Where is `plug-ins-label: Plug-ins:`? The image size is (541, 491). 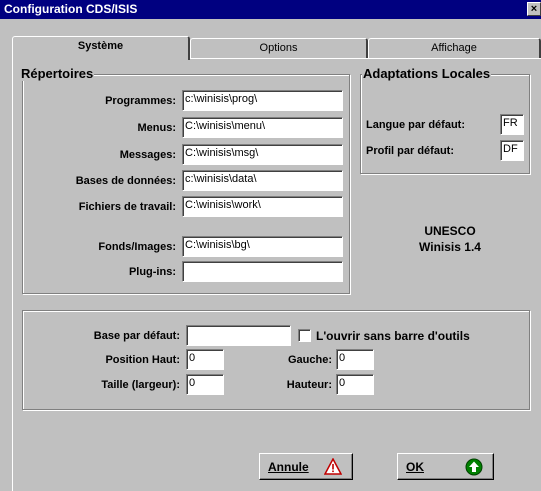
plug-ins-label: Plug-ins: is located at coordinates (152, 272).